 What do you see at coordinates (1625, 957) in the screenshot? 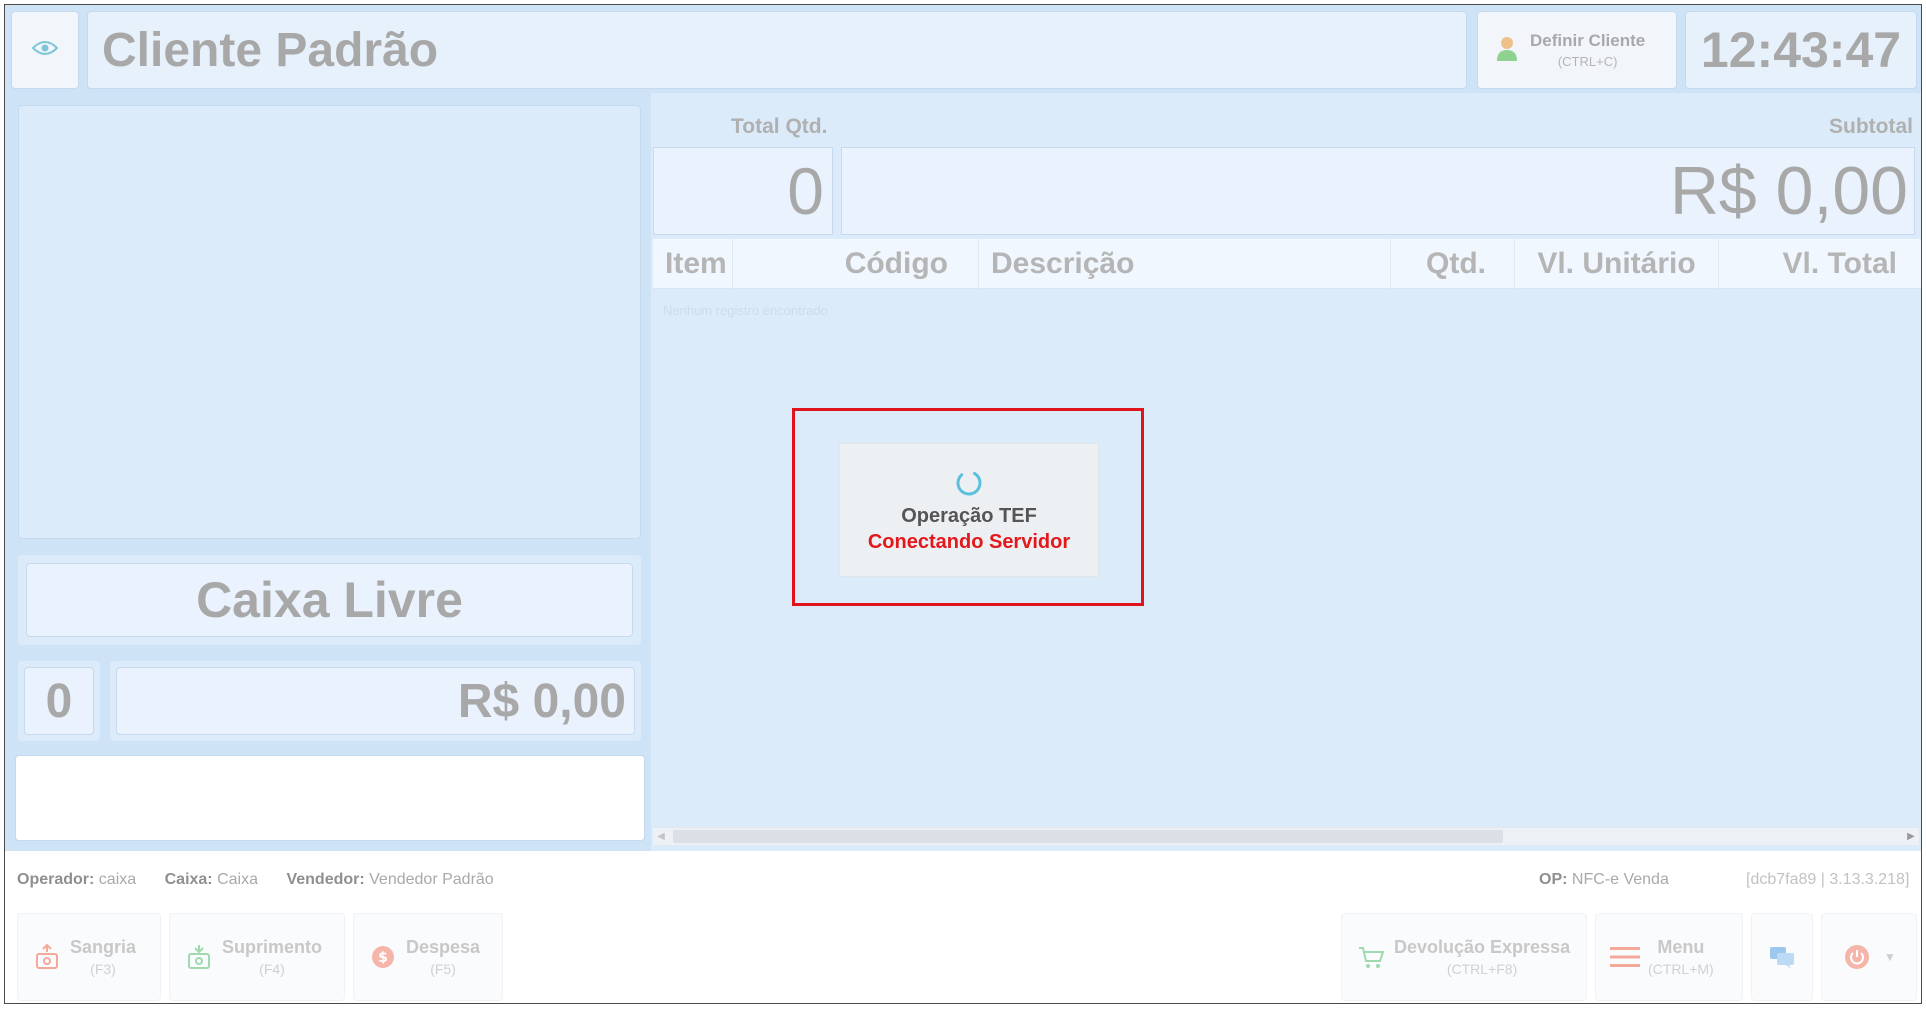
I see `hamburger-icon` at bounding box center [1625, 957].